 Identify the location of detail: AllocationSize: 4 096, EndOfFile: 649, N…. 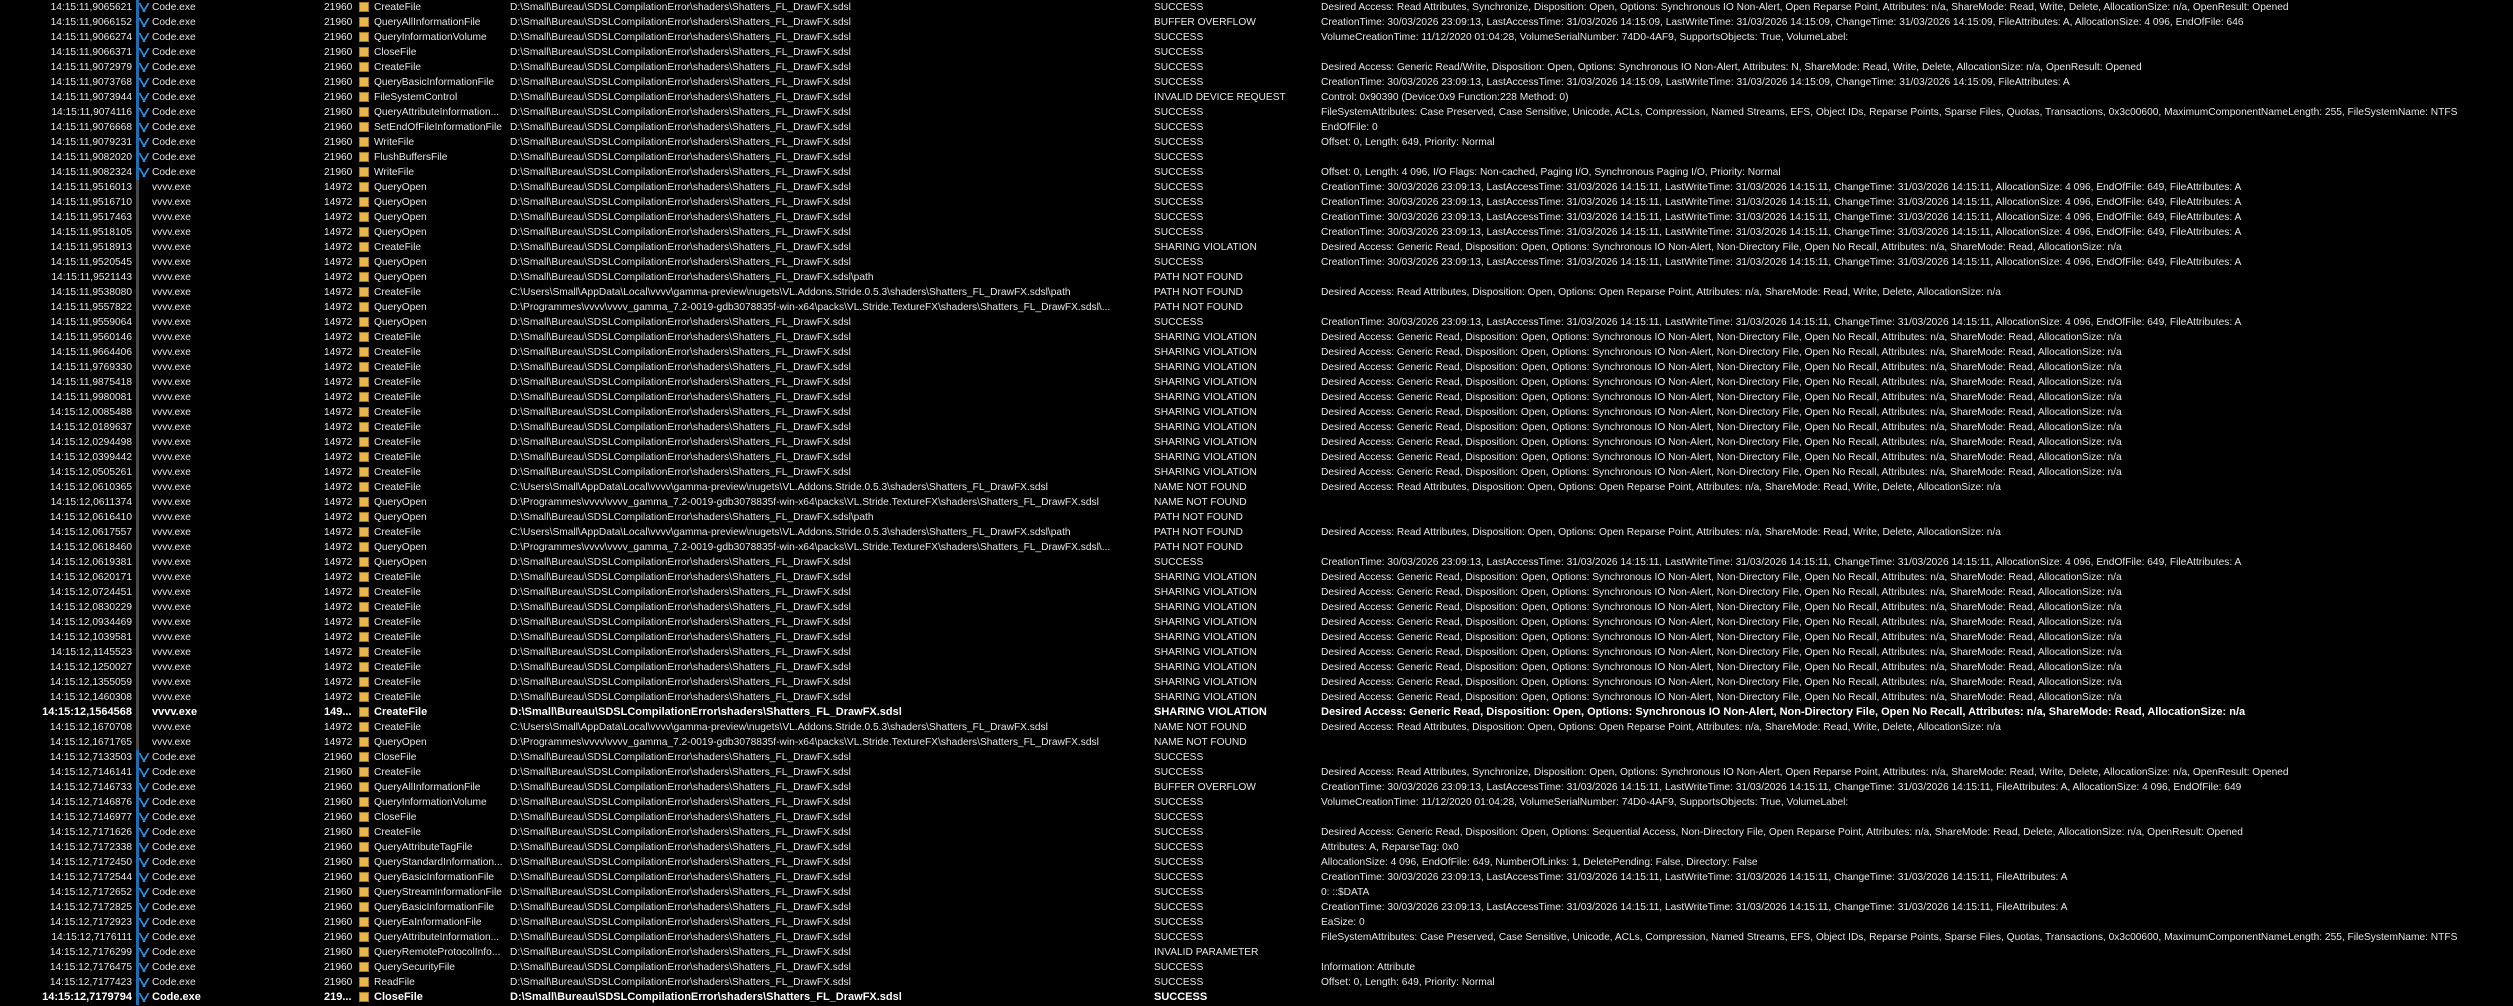
(1539, 862).